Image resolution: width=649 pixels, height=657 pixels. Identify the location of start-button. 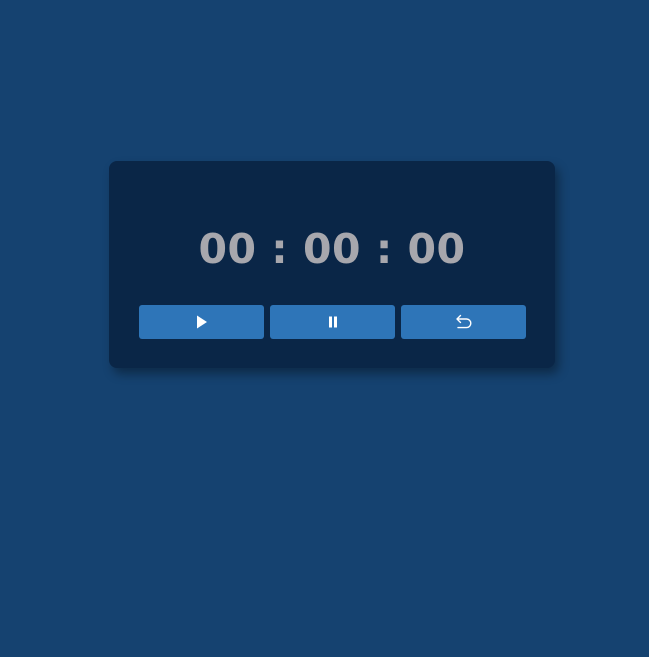
(201, 322).